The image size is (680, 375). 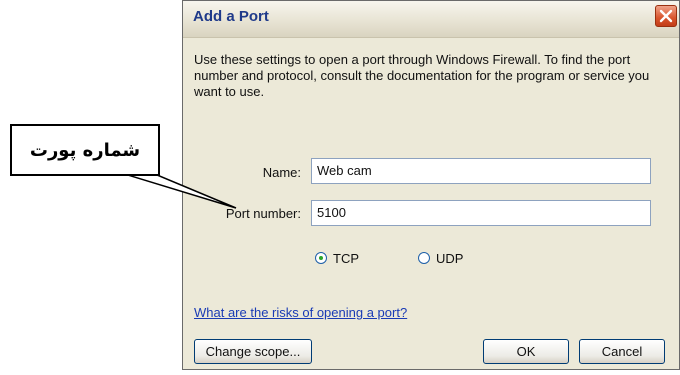 I want to click on callout-pointer, so click(x=177, y=190).